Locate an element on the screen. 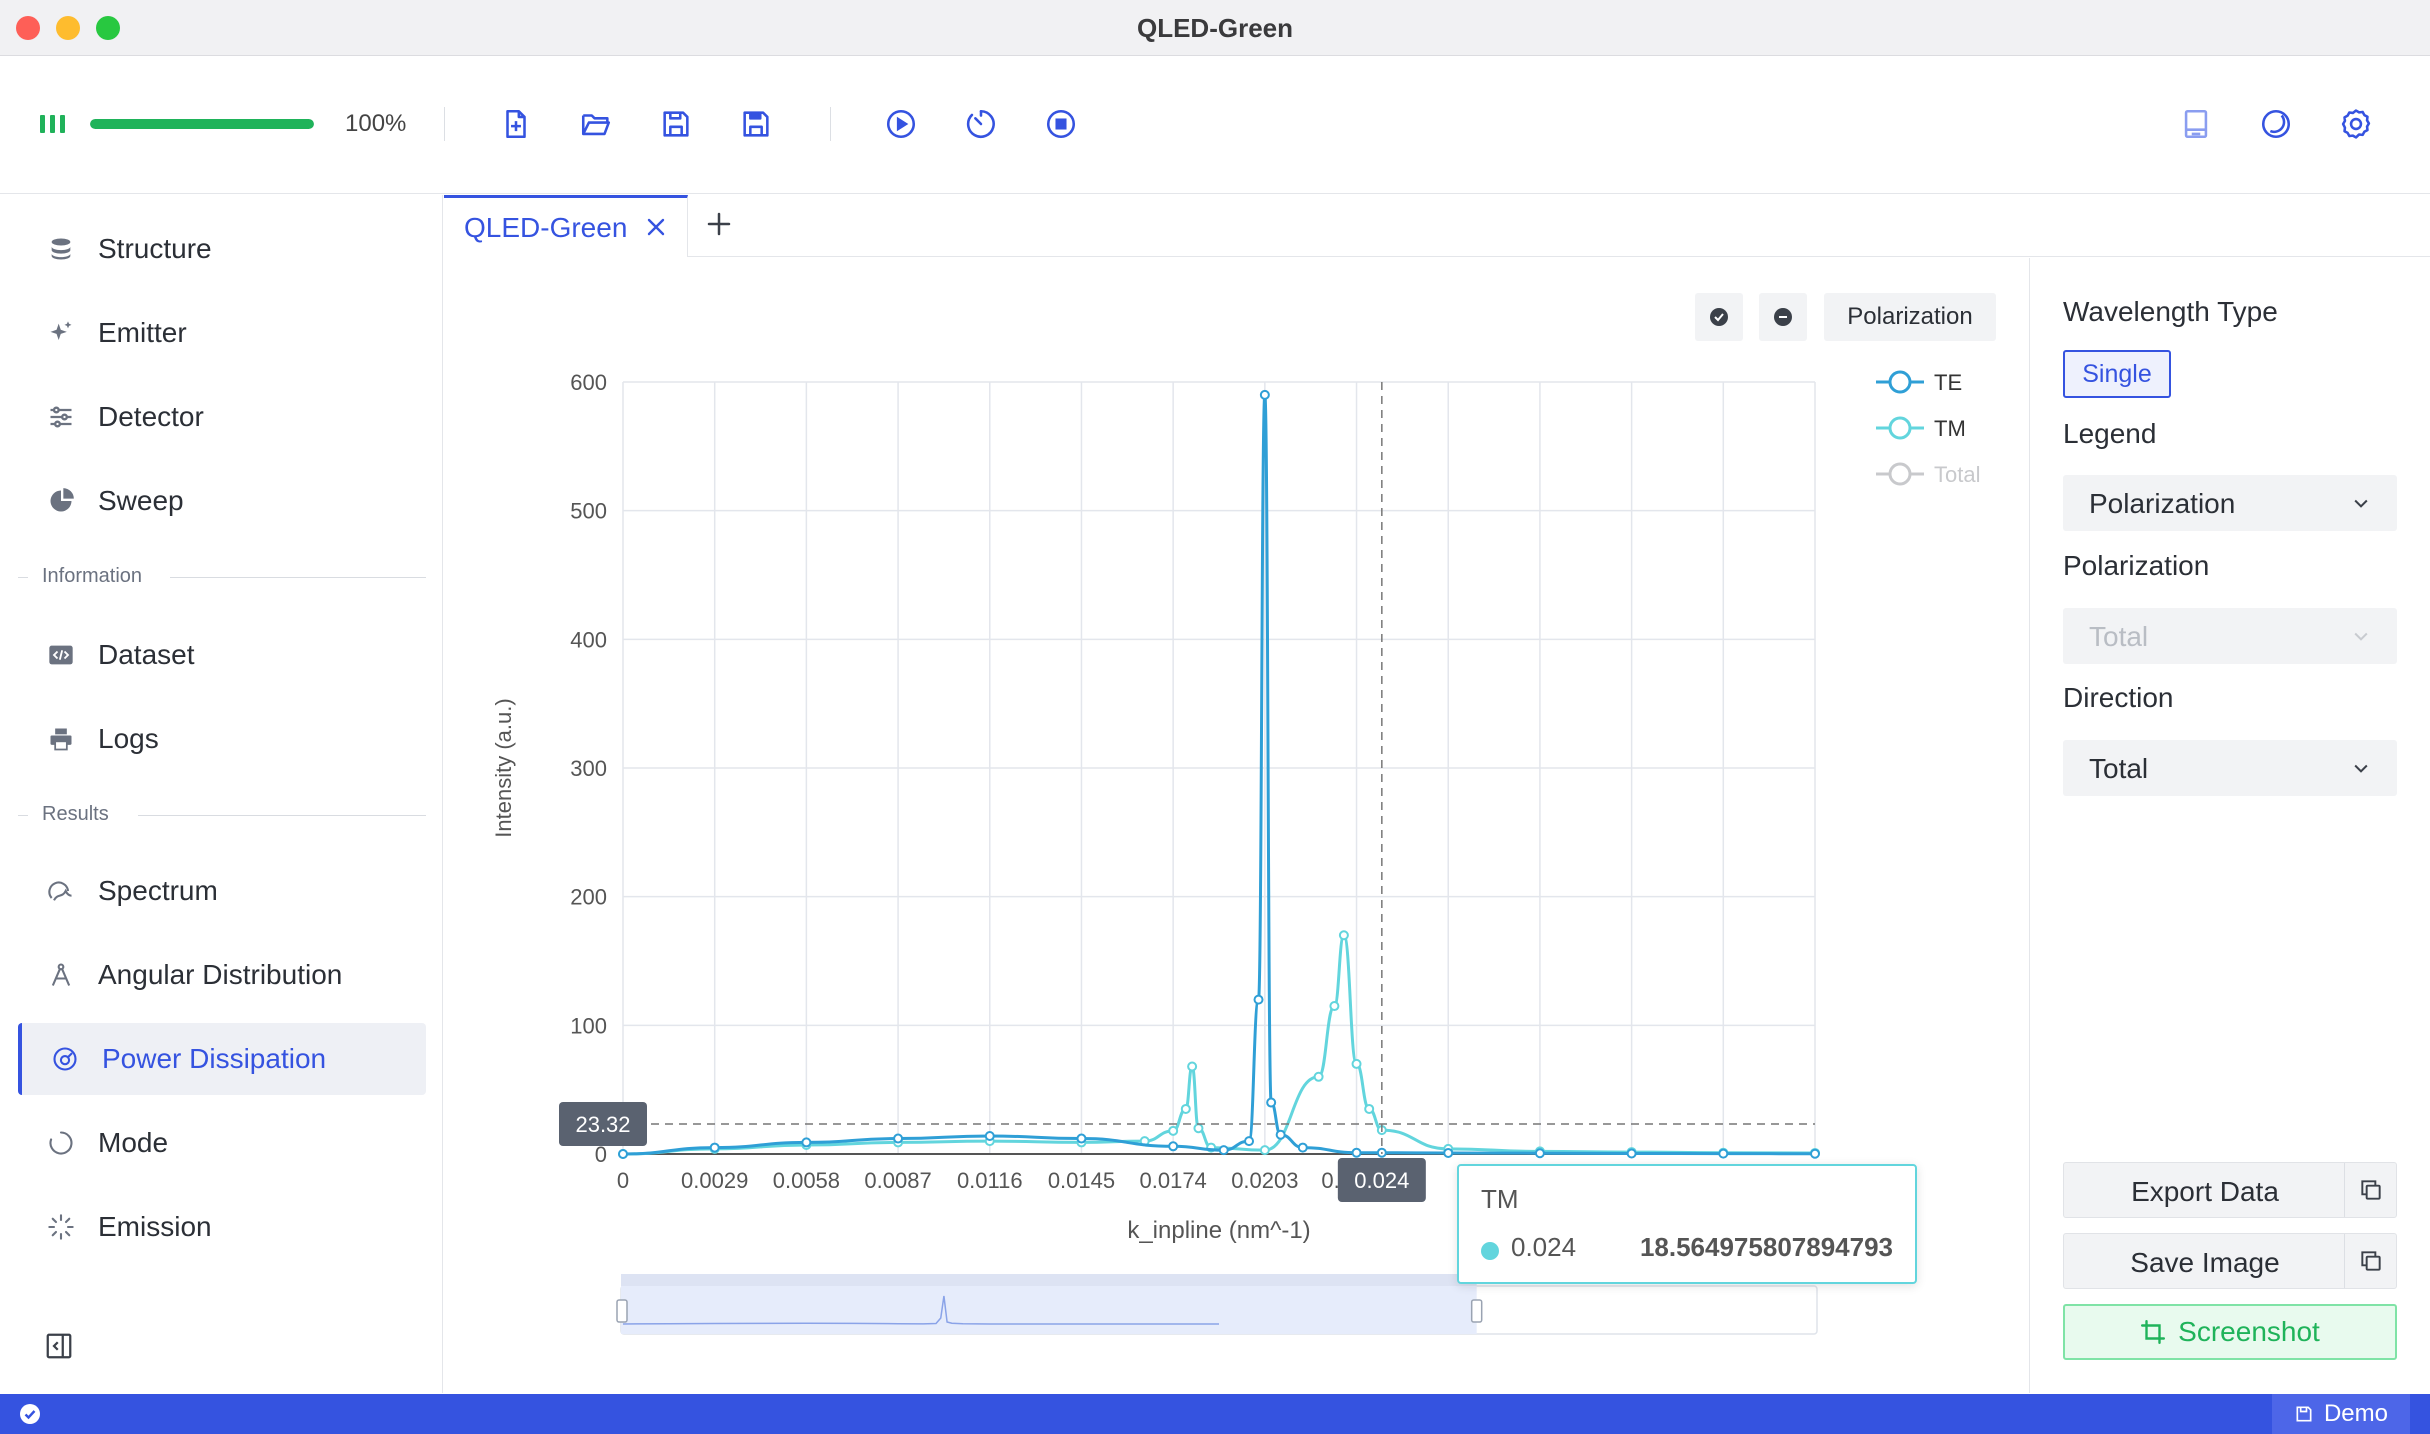 This screenshot has width=2430, height=1434. save-button is located at coordinates (676, 124).